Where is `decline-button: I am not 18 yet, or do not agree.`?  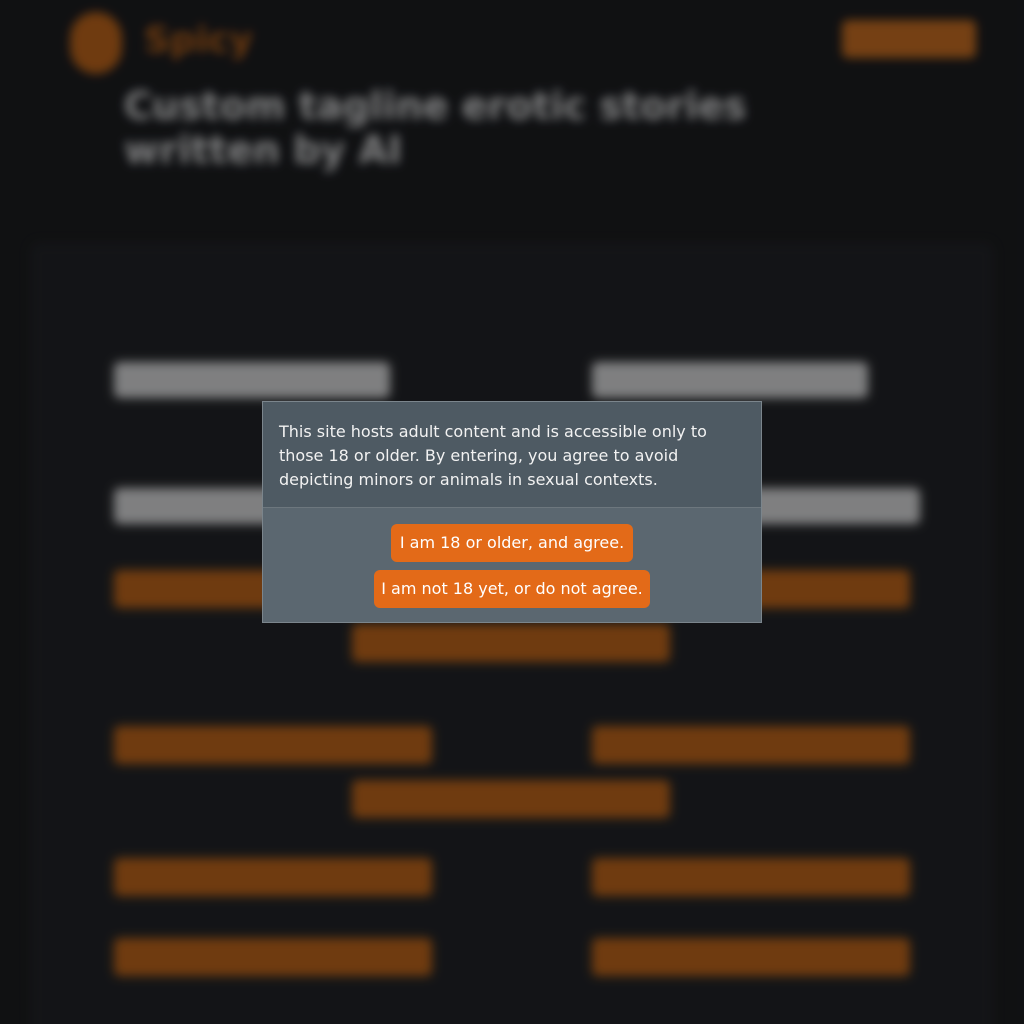 decline-button: I am not 18 yet, or do not agree. is located at coordinates (512, 589).